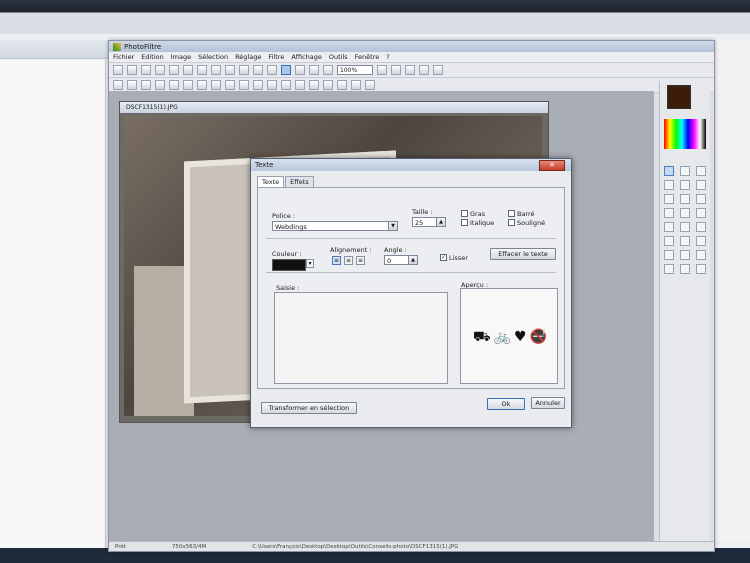 The image size is (750, 563). Describe the element at coordinates (314, 70) in the screenshot. I see `effects-icon` at that location.